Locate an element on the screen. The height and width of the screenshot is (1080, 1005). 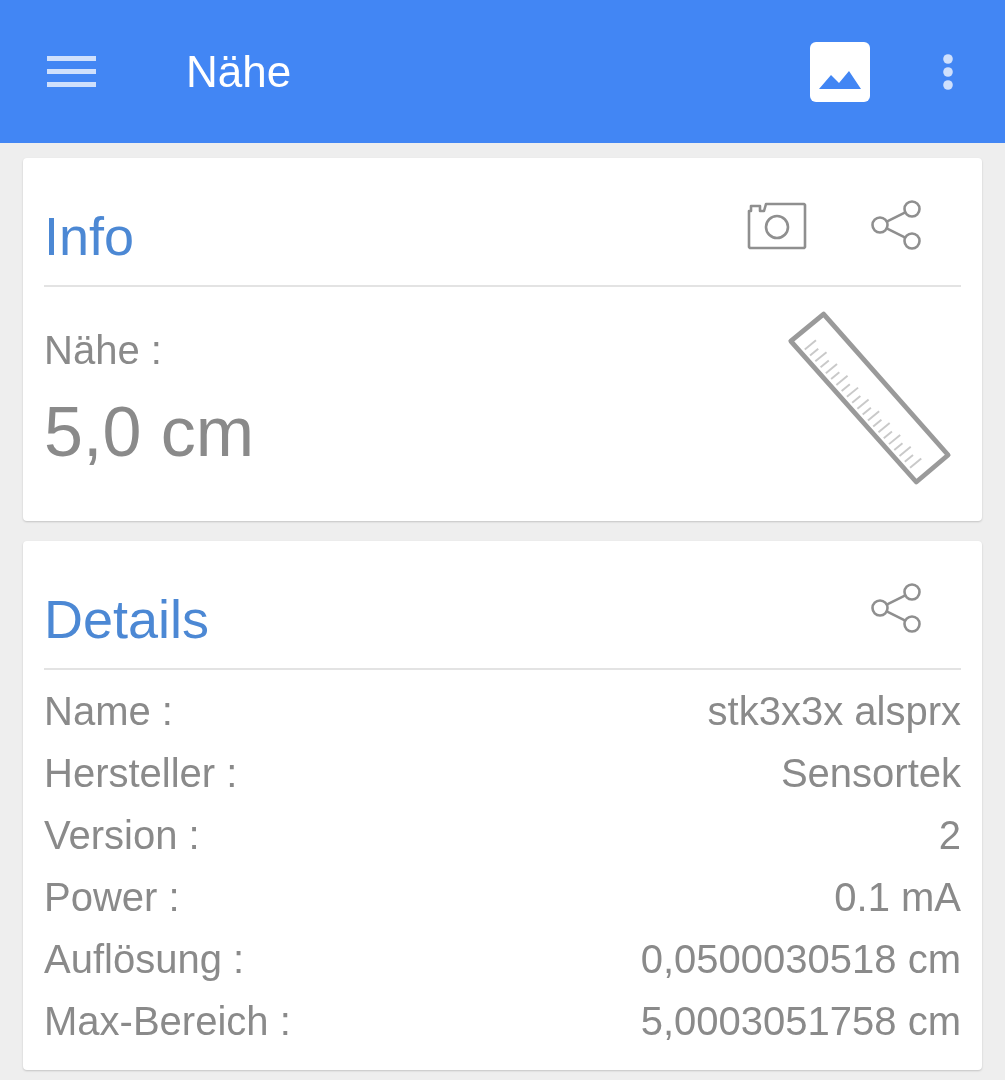
detail-label: Name : is located at coordinates (108, 711).